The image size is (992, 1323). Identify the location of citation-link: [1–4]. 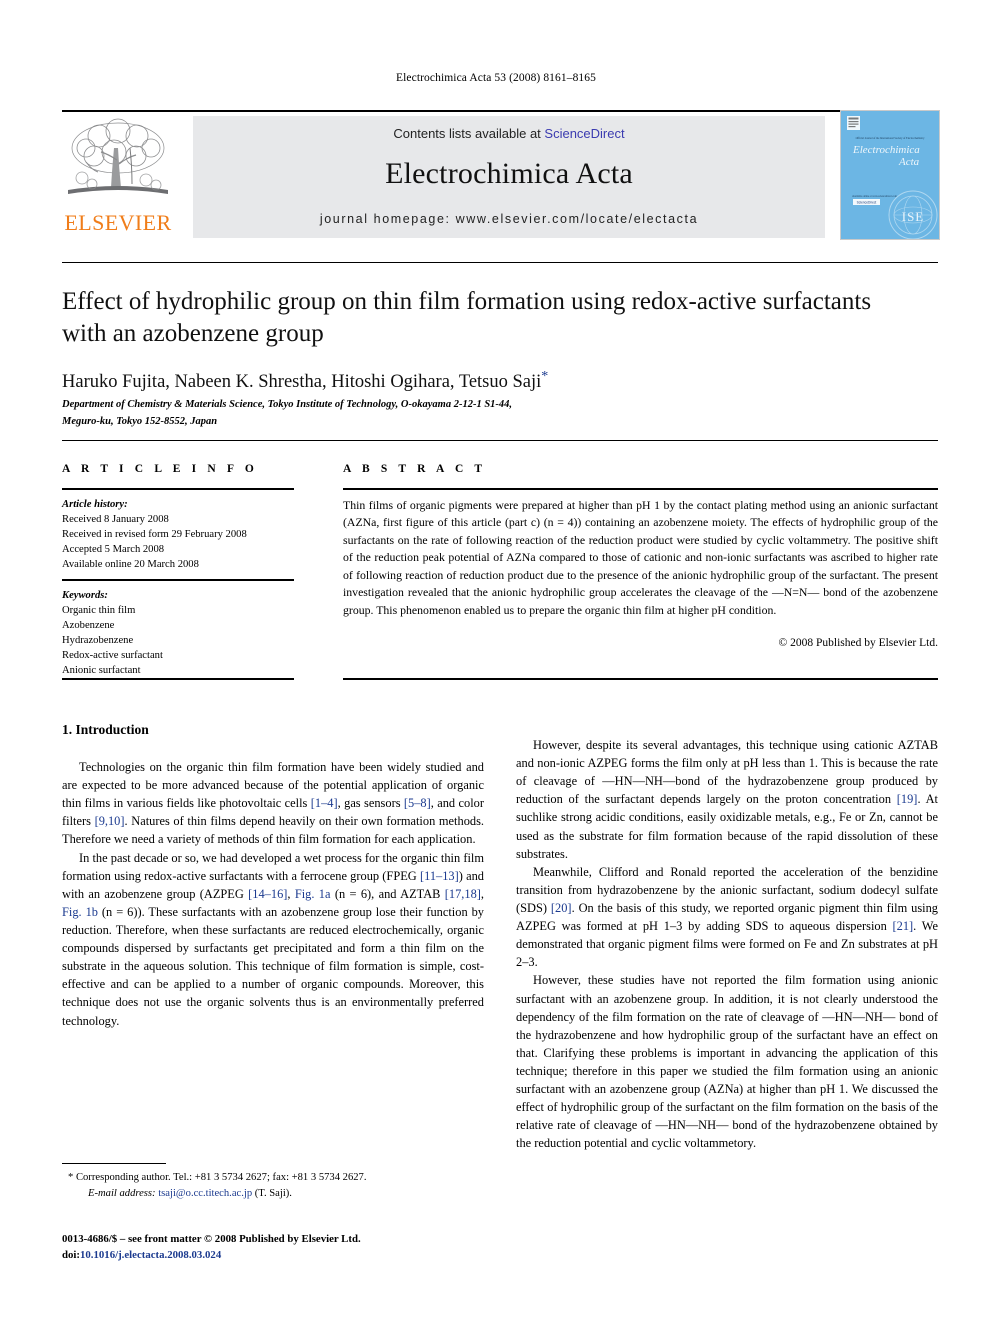
(324, 803).